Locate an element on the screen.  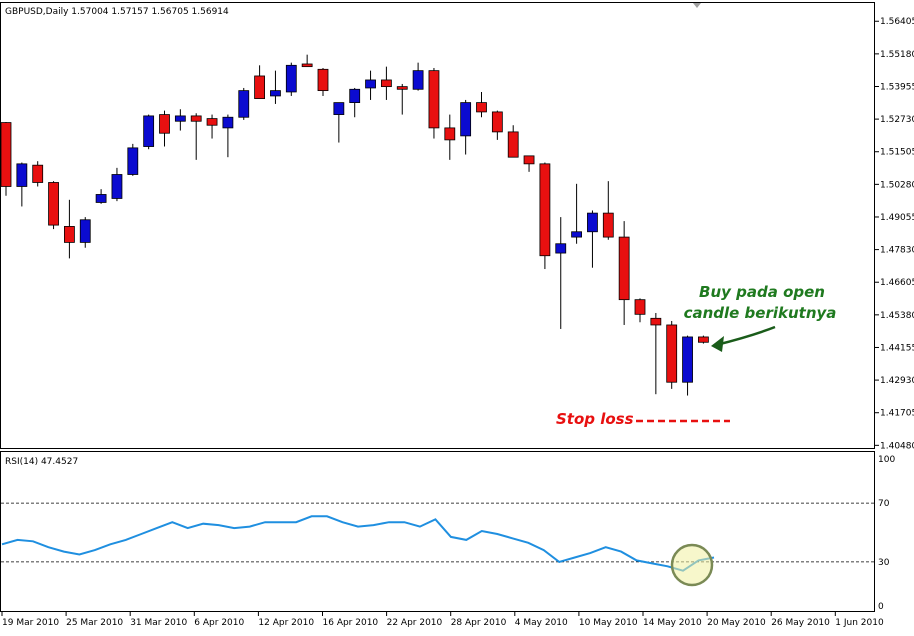
rsi-axis-label: 100 is located at coordinates (886, 460).